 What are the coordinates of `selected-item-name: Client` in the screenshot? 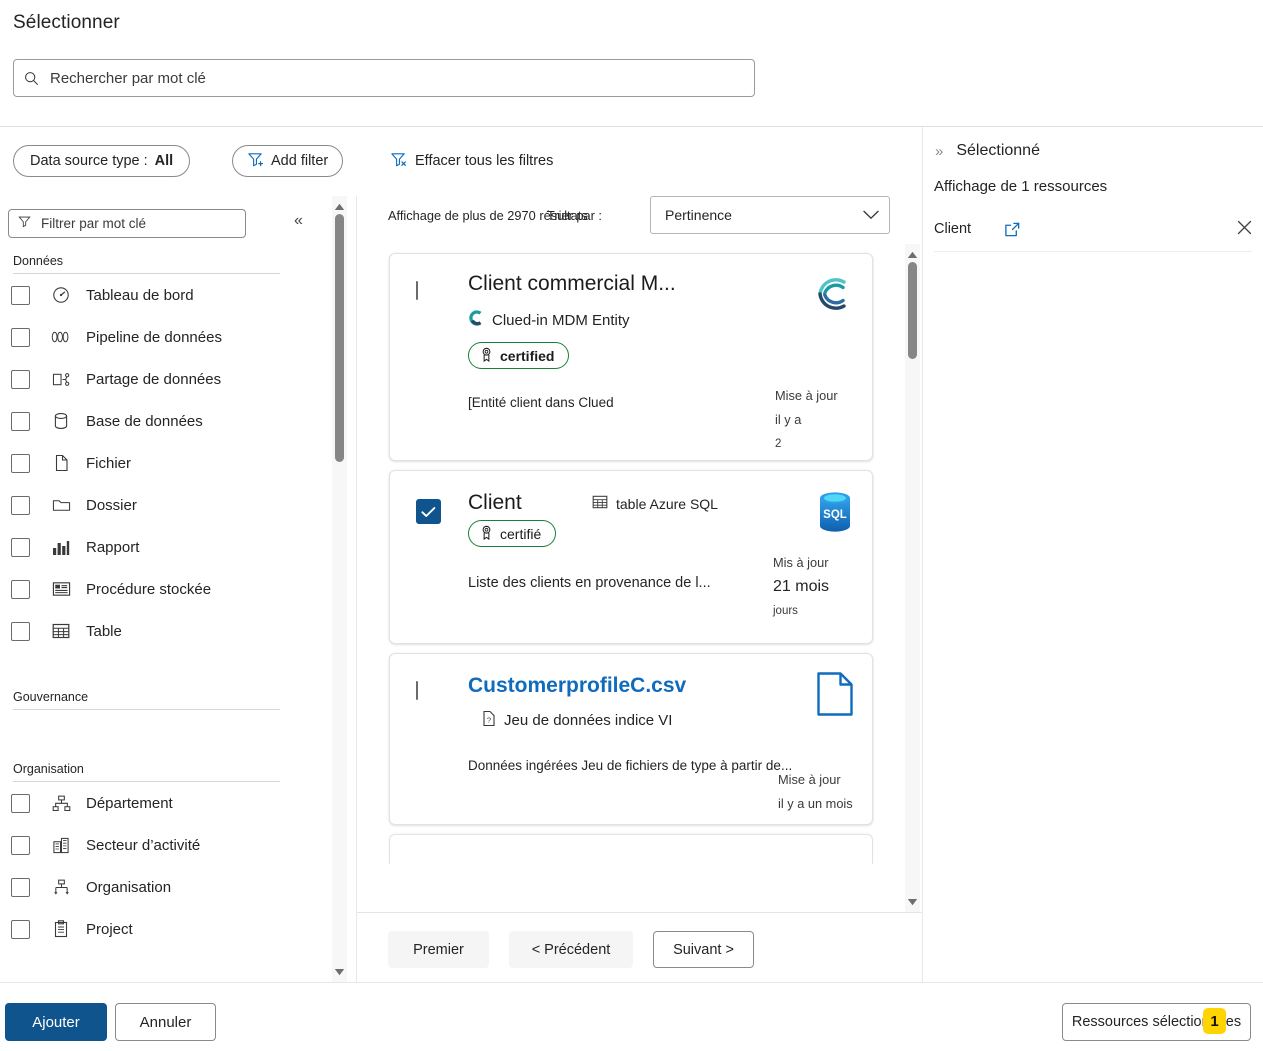 It's located at (953, 229).